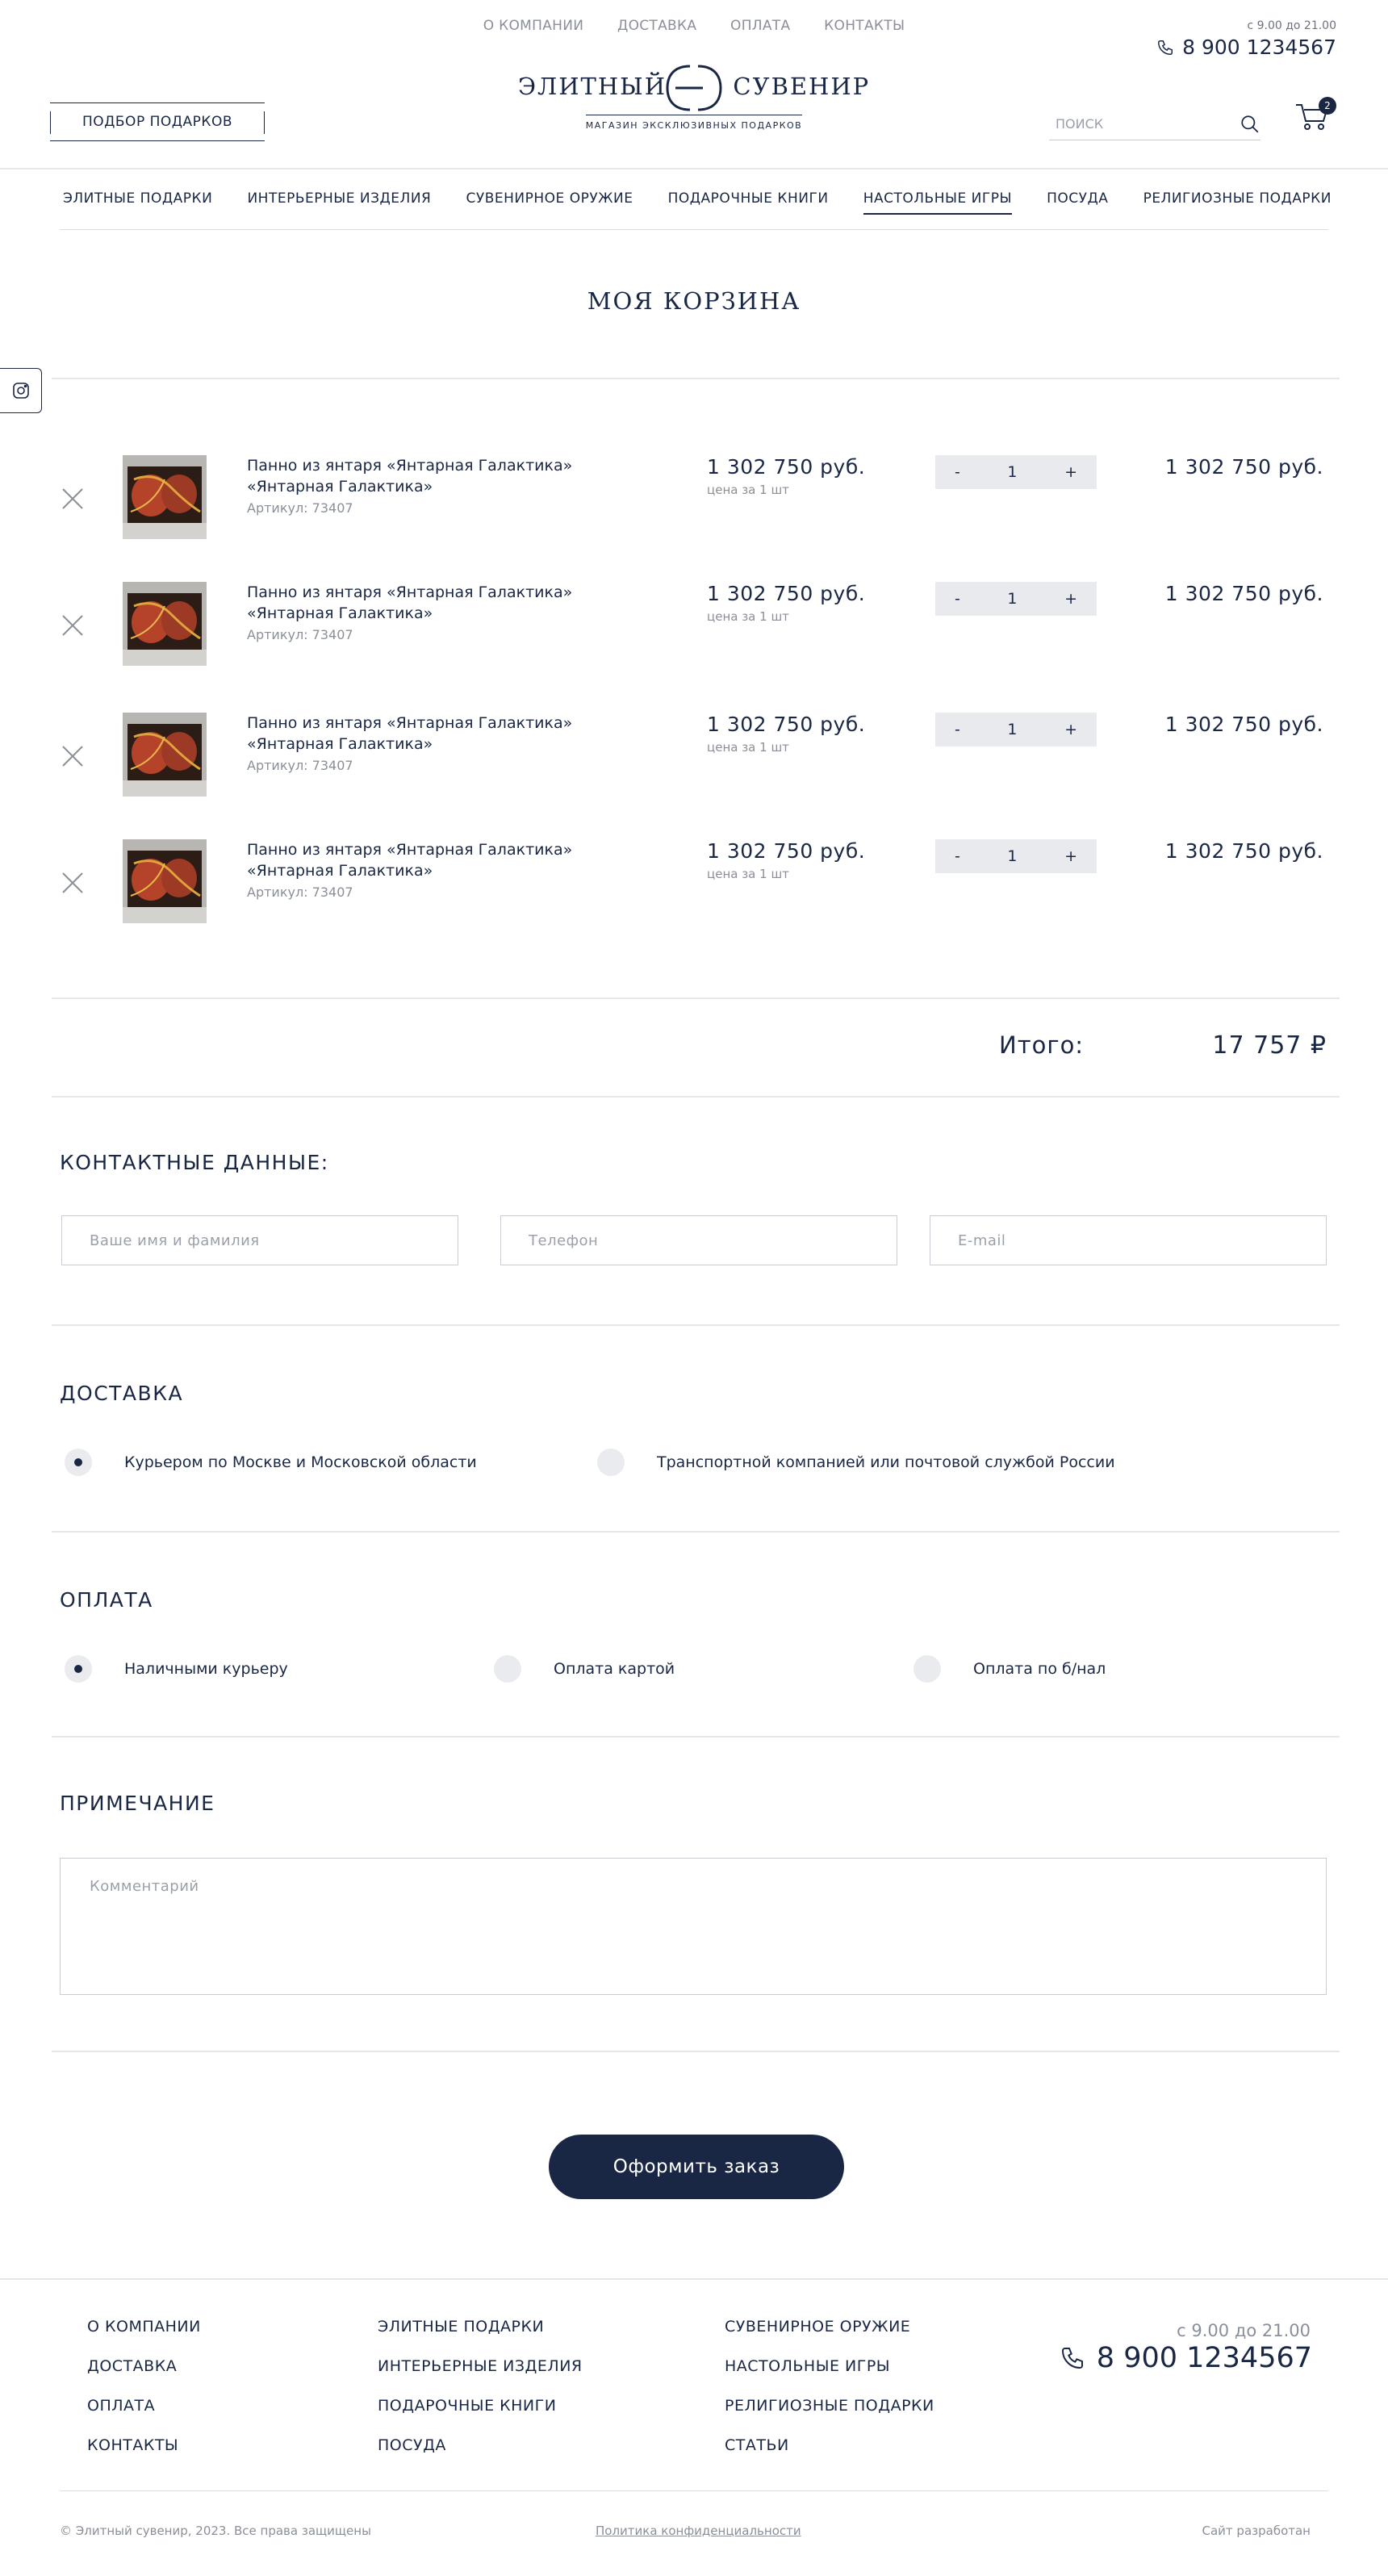 The image size is (1388, 2576). I want to click on footer-phone: 8 900 1234567, so click(1186, 2358).